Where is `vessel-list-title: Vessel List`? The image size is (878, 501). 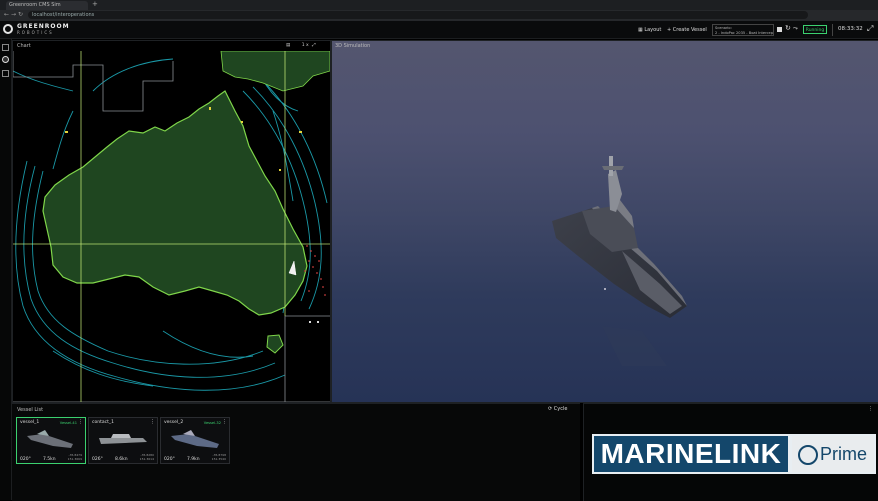
vessel-list-title: Vessel List is located at coordinates (30, 410).